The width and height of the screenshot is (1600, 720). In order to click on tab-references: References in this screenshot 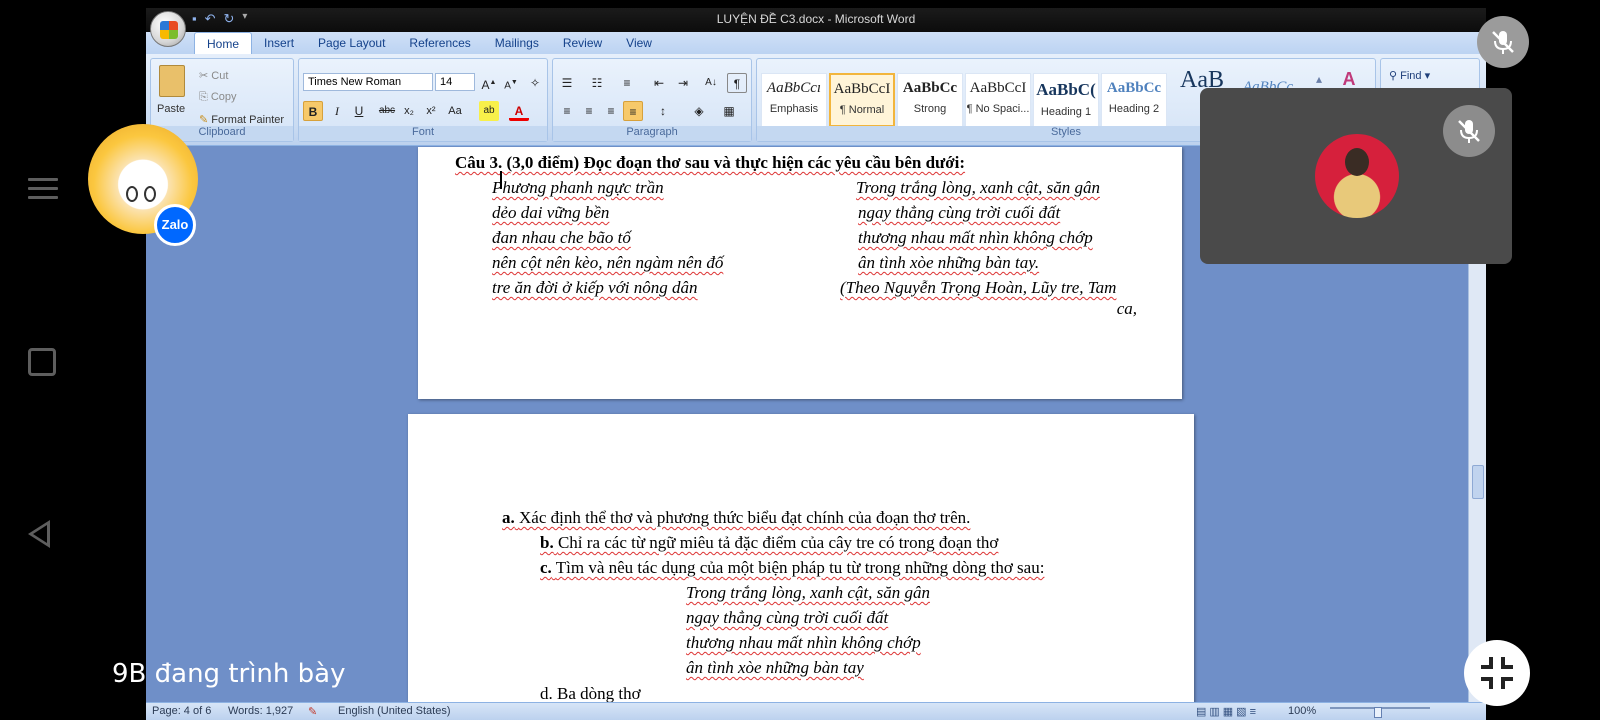, I will do `click(439, 43)`.